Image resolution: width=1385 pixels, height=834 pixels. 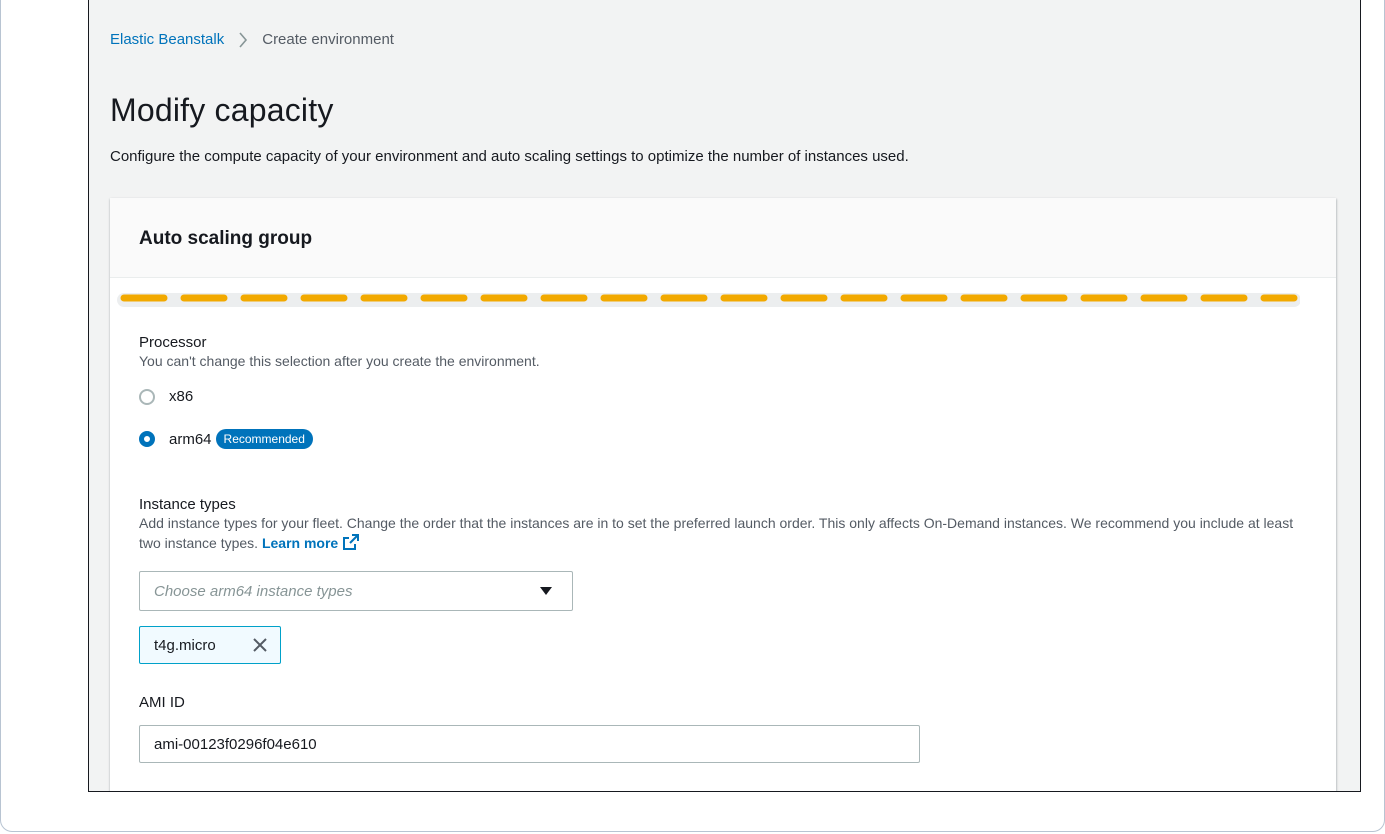 What do you see at coordinates (187, 504) in the screenshot?
I see `instance-types-label: Instance types` at bounding box center [187, 504].